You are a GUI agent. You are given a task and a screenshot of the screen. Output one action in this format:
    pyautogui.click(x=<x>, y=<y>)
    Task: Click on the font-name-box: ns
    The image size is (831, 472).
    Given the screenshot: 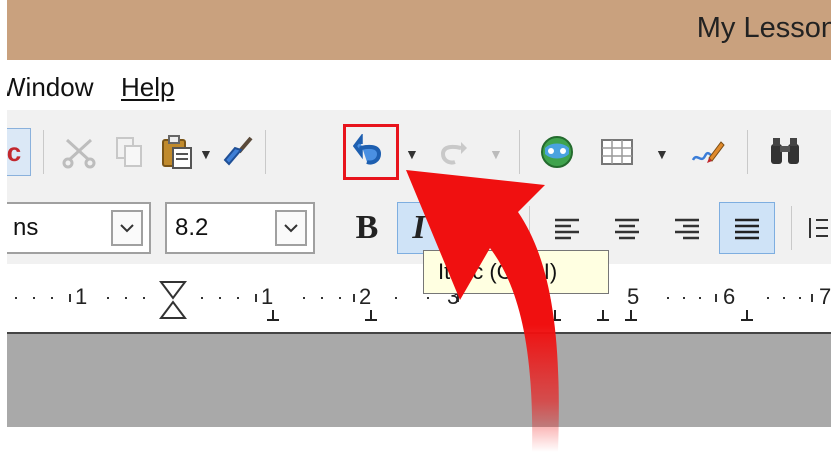 What is the action you would take?
    pyautogui.click(x=79, y=228)
    